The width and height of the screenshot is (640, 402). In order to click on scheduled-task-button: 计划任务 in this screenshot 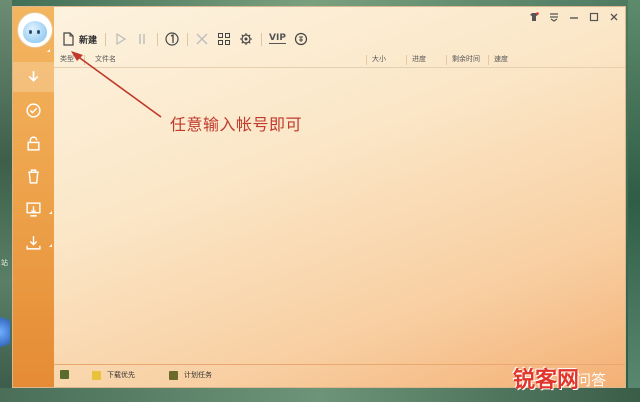, I will do `click(190, 375)`.